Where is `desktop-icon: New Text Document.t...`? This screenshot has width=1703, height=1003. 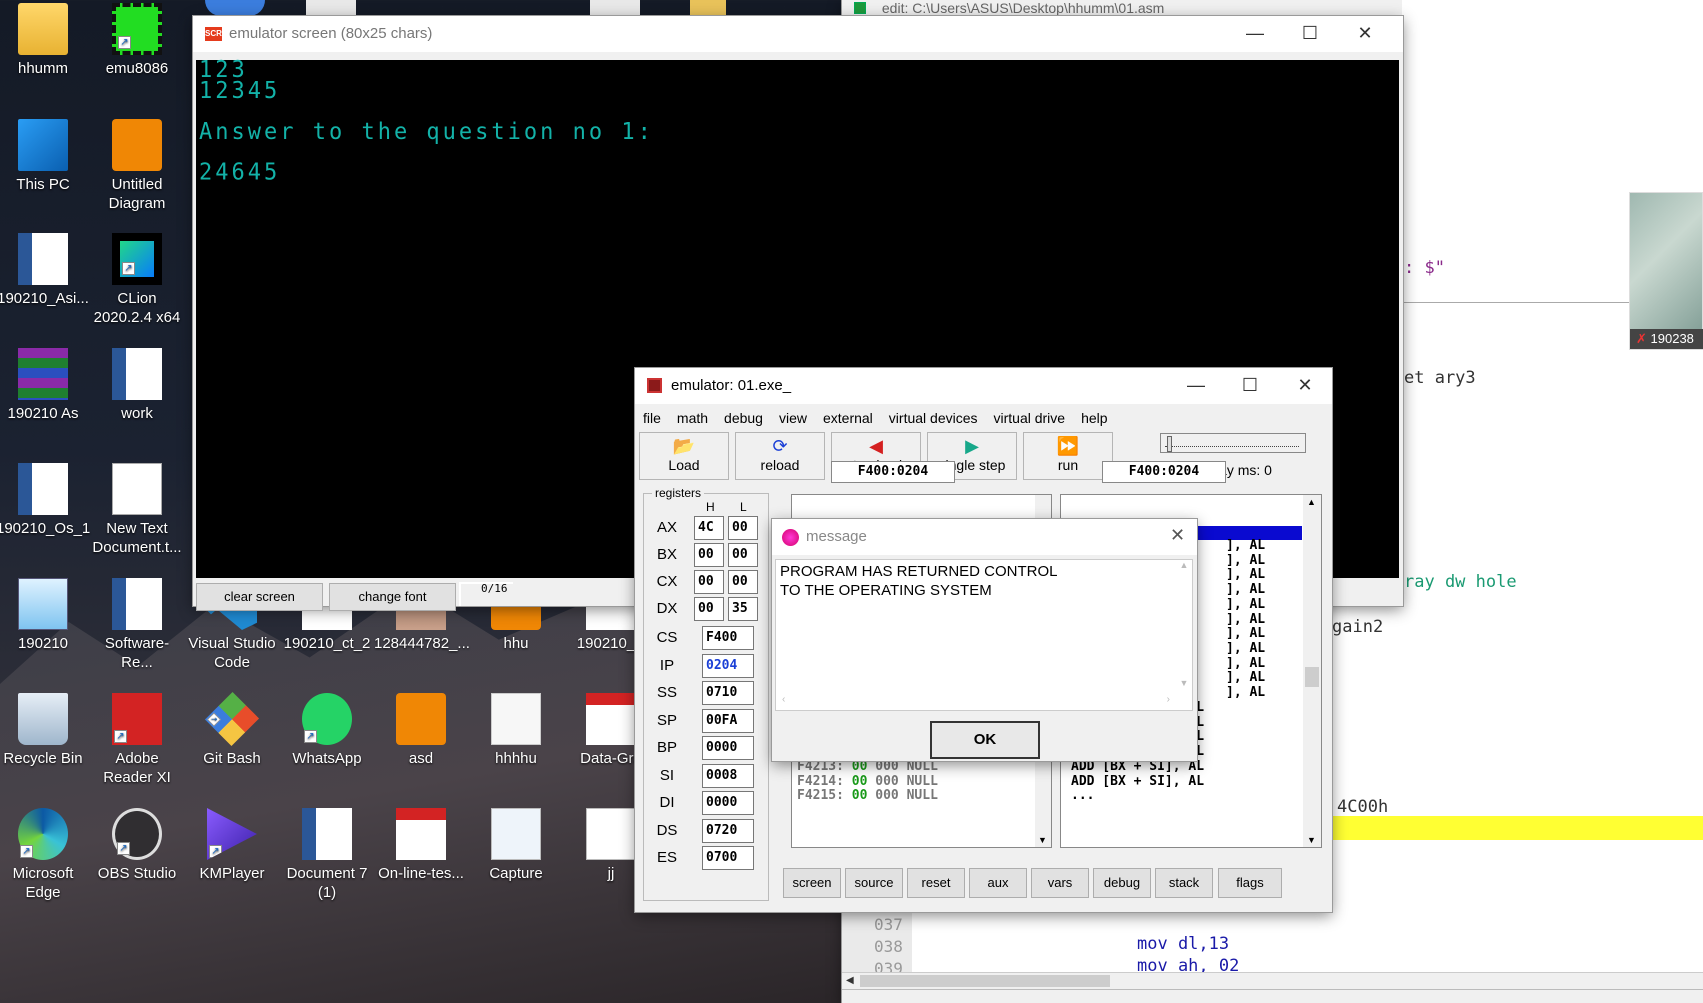
desktop-icon: New Text Document.t... is located at coordinates (137, 510).